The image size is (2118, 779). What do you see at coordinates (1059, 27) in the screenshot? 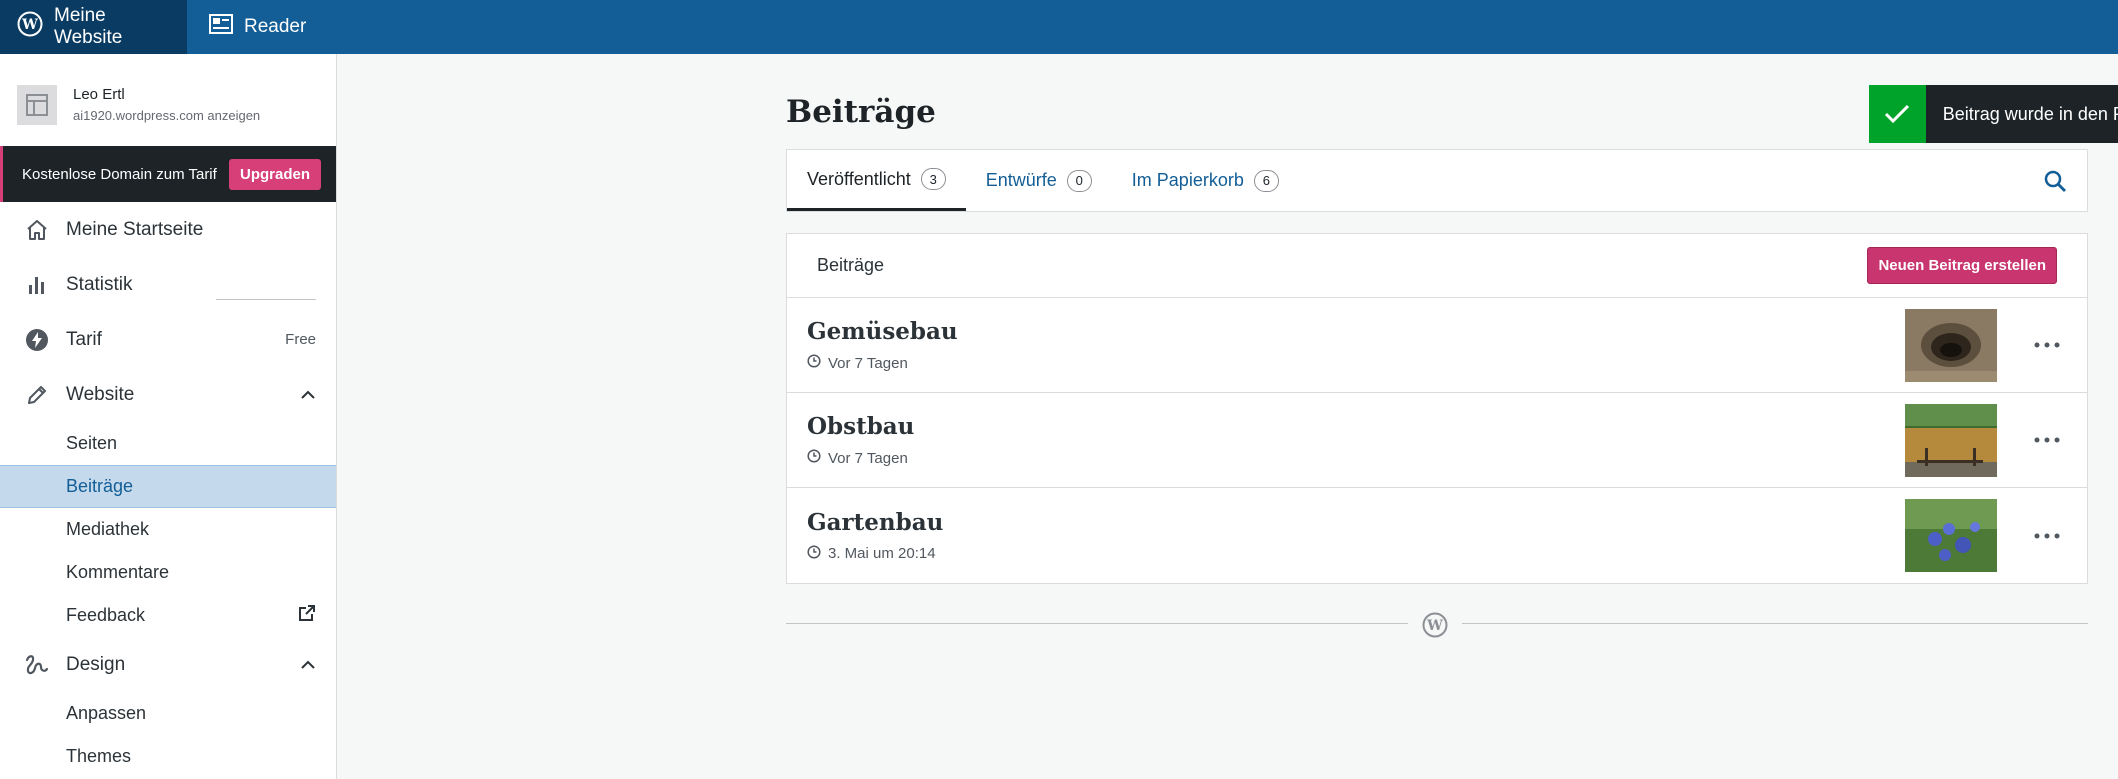
I see `masterbar: W Meine Website Reader` at bounding box center [1059, 27].